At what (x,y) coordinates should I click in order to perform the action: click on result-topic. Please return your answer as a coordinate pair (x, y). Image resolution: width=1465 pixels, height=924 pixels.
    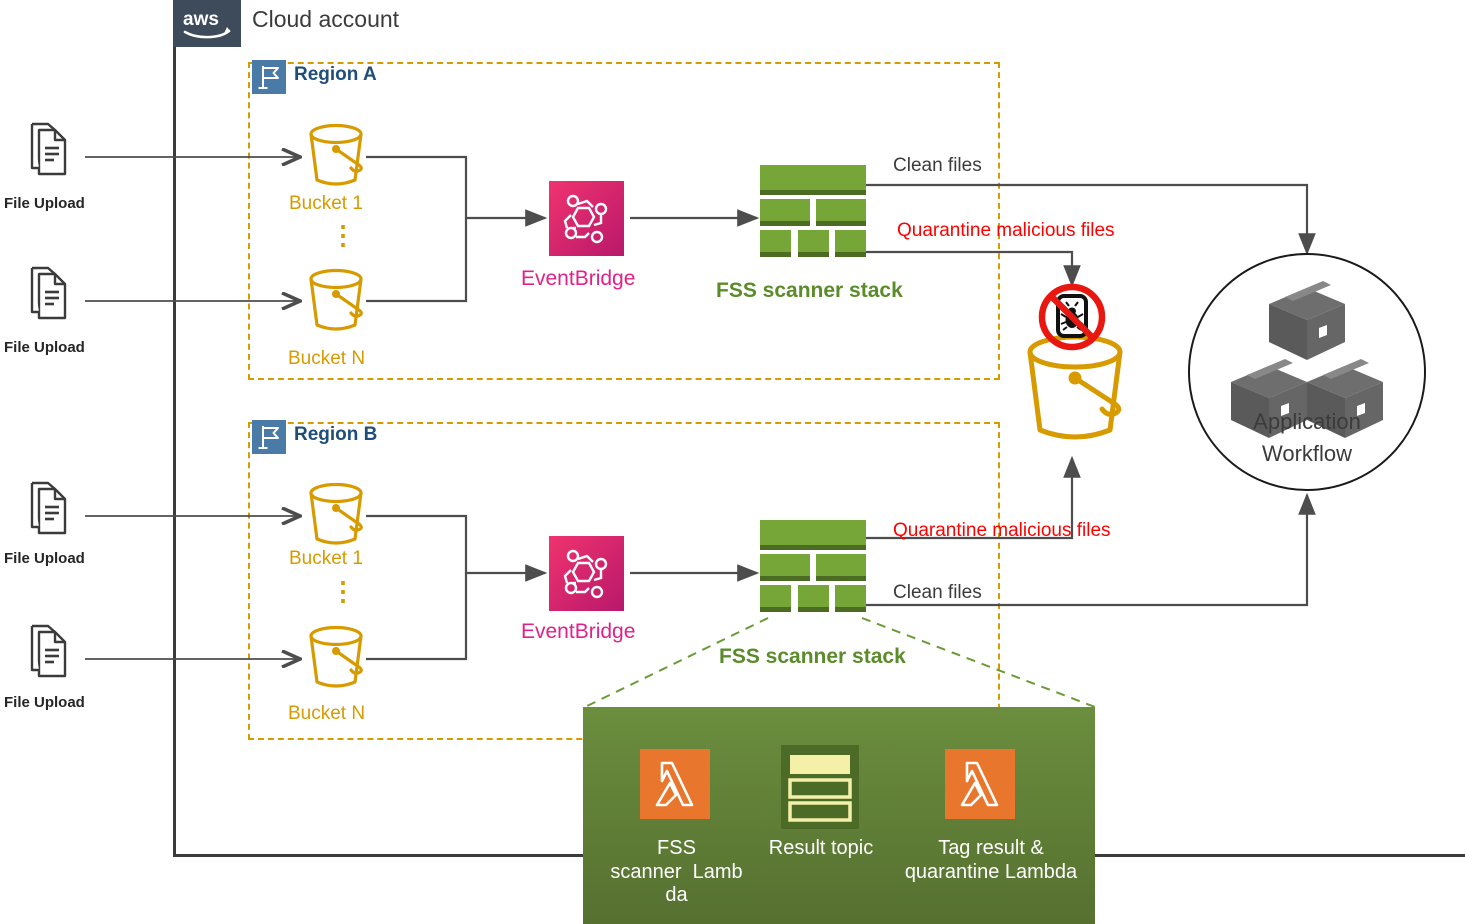
    Looking at the image, I should click on (820, 789).